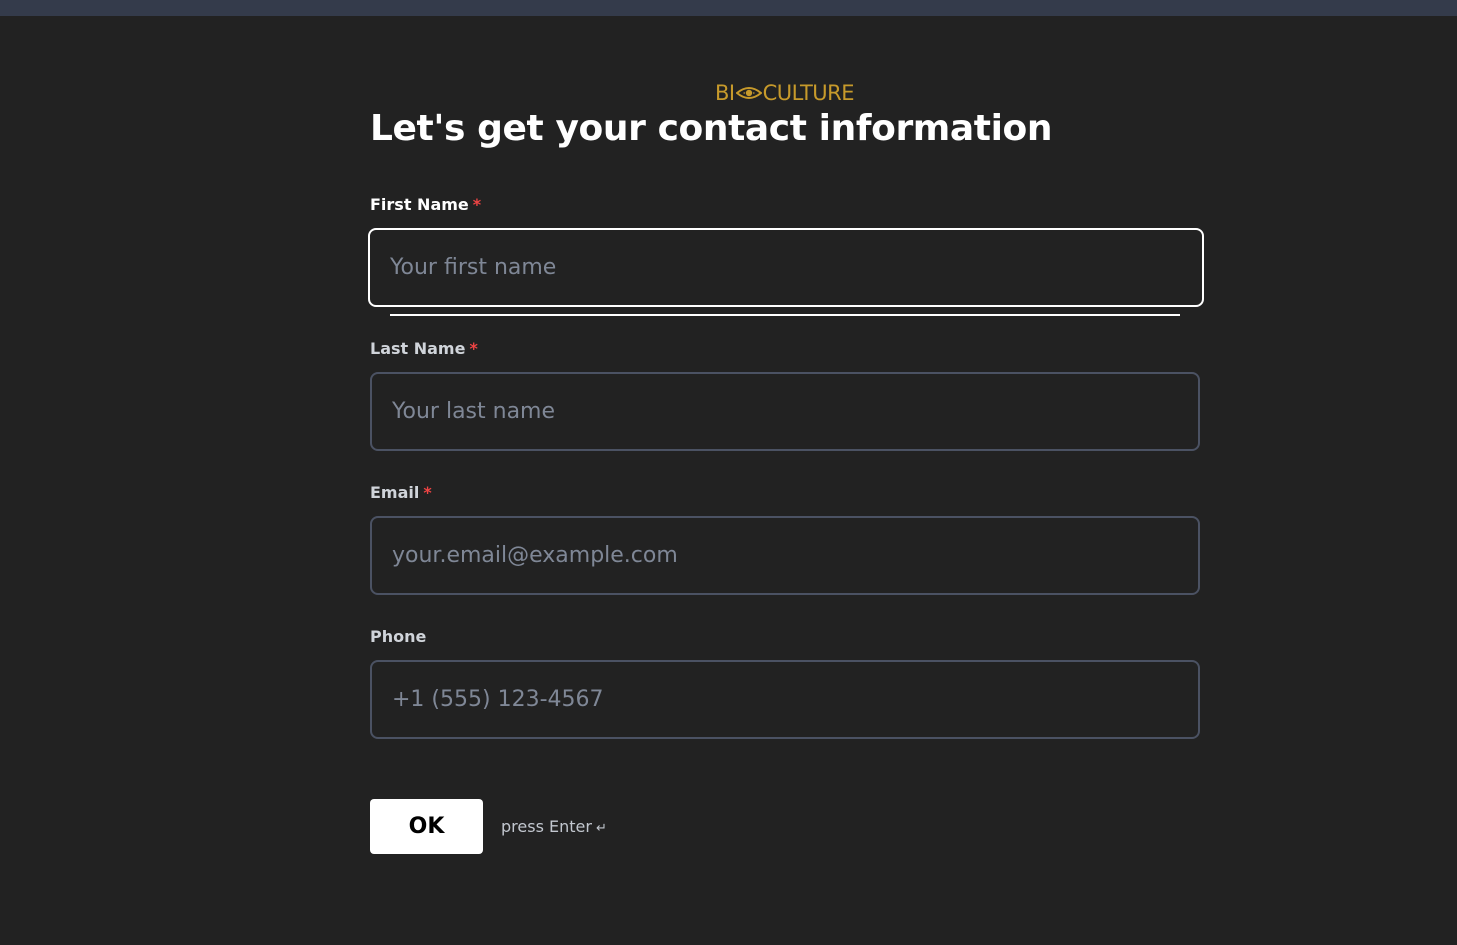  I want to click on first-name-input, so click(786, 267).